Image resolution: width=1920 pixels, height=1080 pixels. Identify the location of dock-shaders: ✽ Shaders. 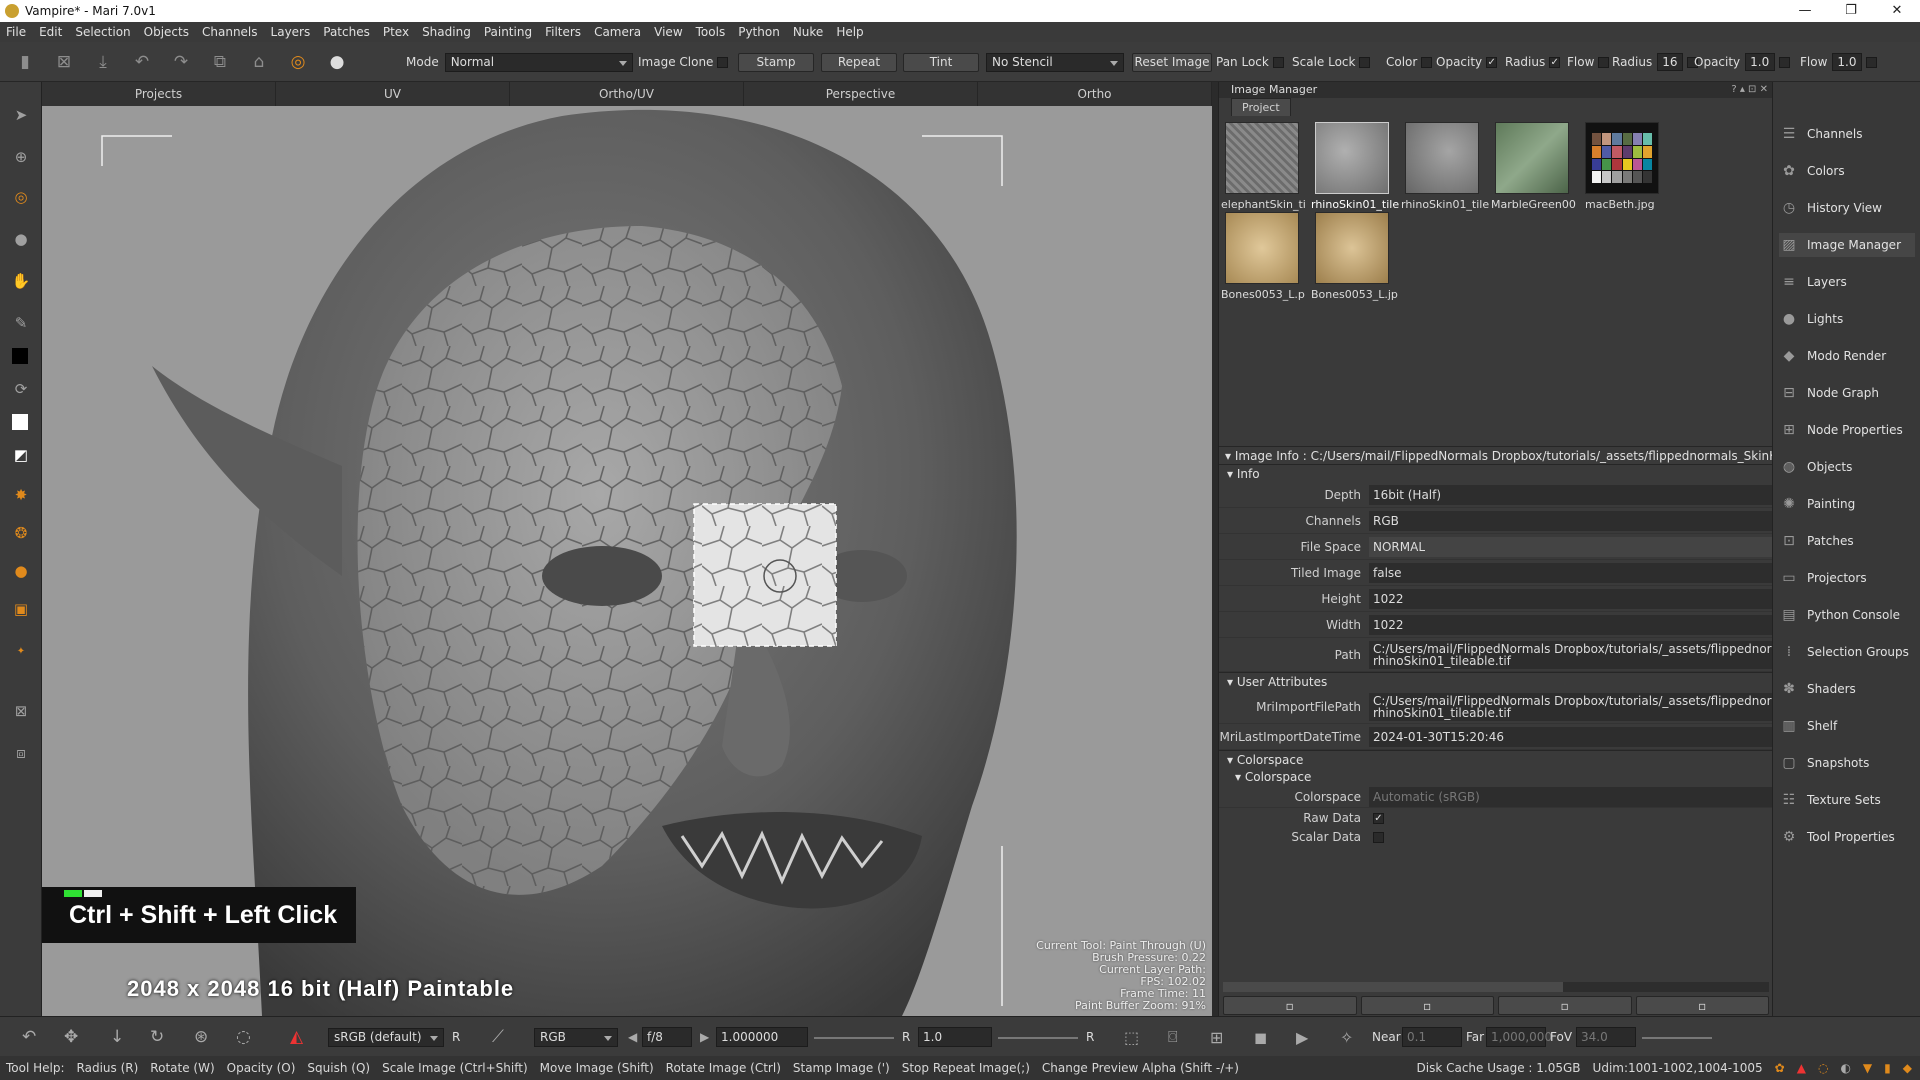
(1817, 689).